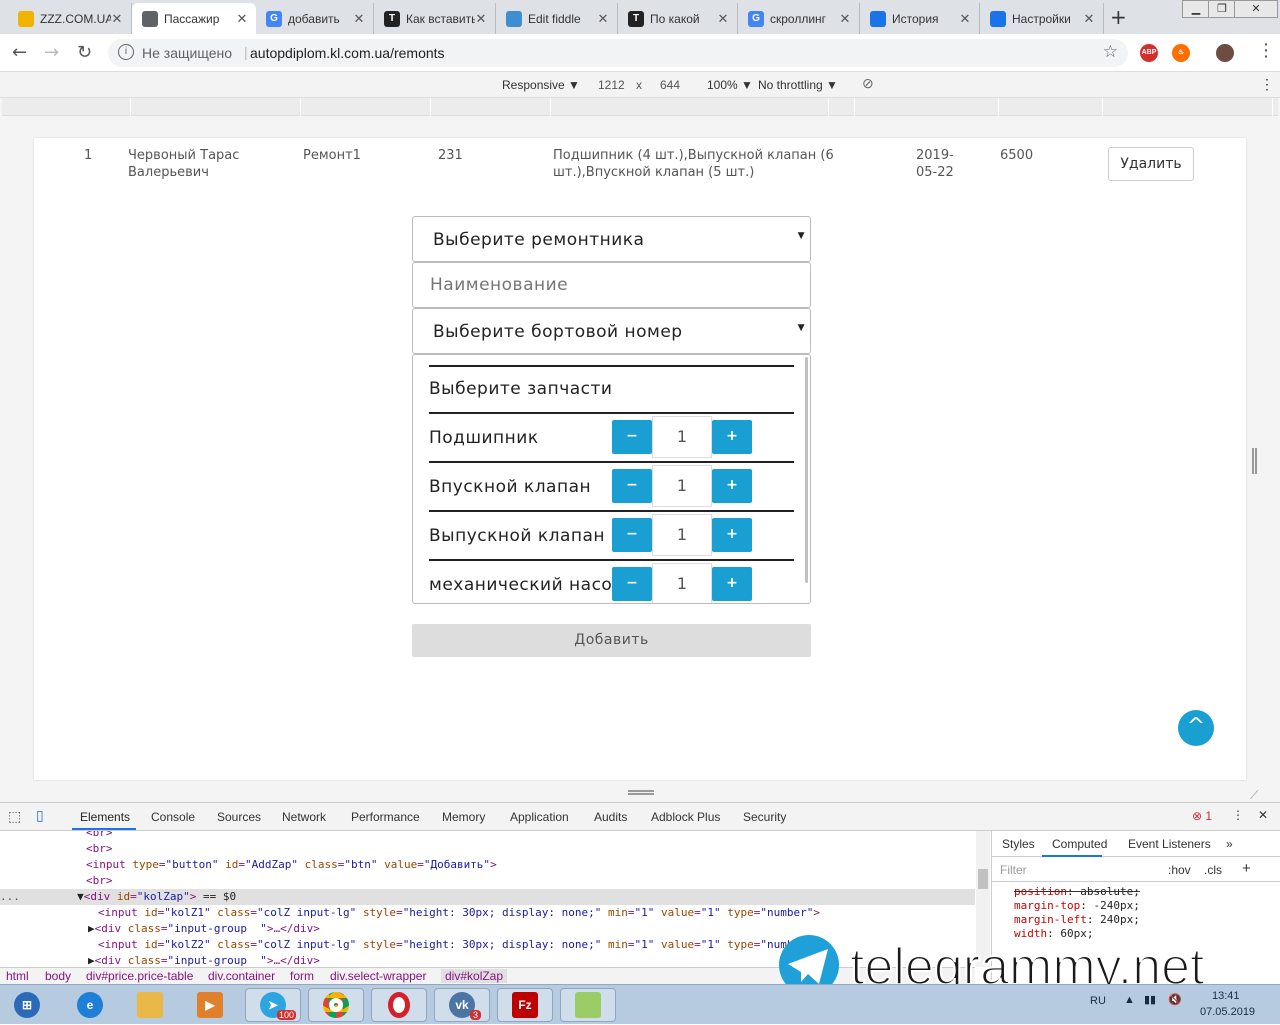 Image resolution: width=1280 pixels, height=1025 pixels. What do you see at coordinates (304, 817) in the screenshot?
I see `devtools-tab-network: Network` at bounding box center [304, 817].